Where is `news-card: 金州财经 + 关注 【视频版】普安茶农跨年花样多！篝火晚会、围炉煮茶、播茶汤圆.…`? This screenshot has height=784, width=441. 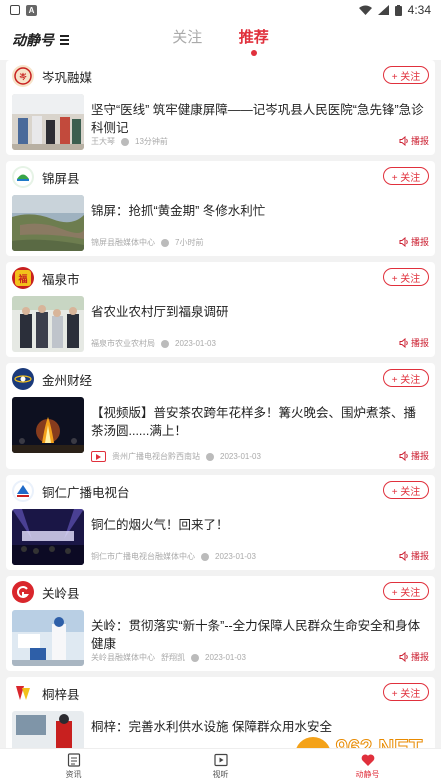 news-card: 金州财经 + 关注 【视频版】普安茶农跨年花样多！篝火晚会、围炉煮茶、播茶汤圆.… is located at coordinates (220, 416).